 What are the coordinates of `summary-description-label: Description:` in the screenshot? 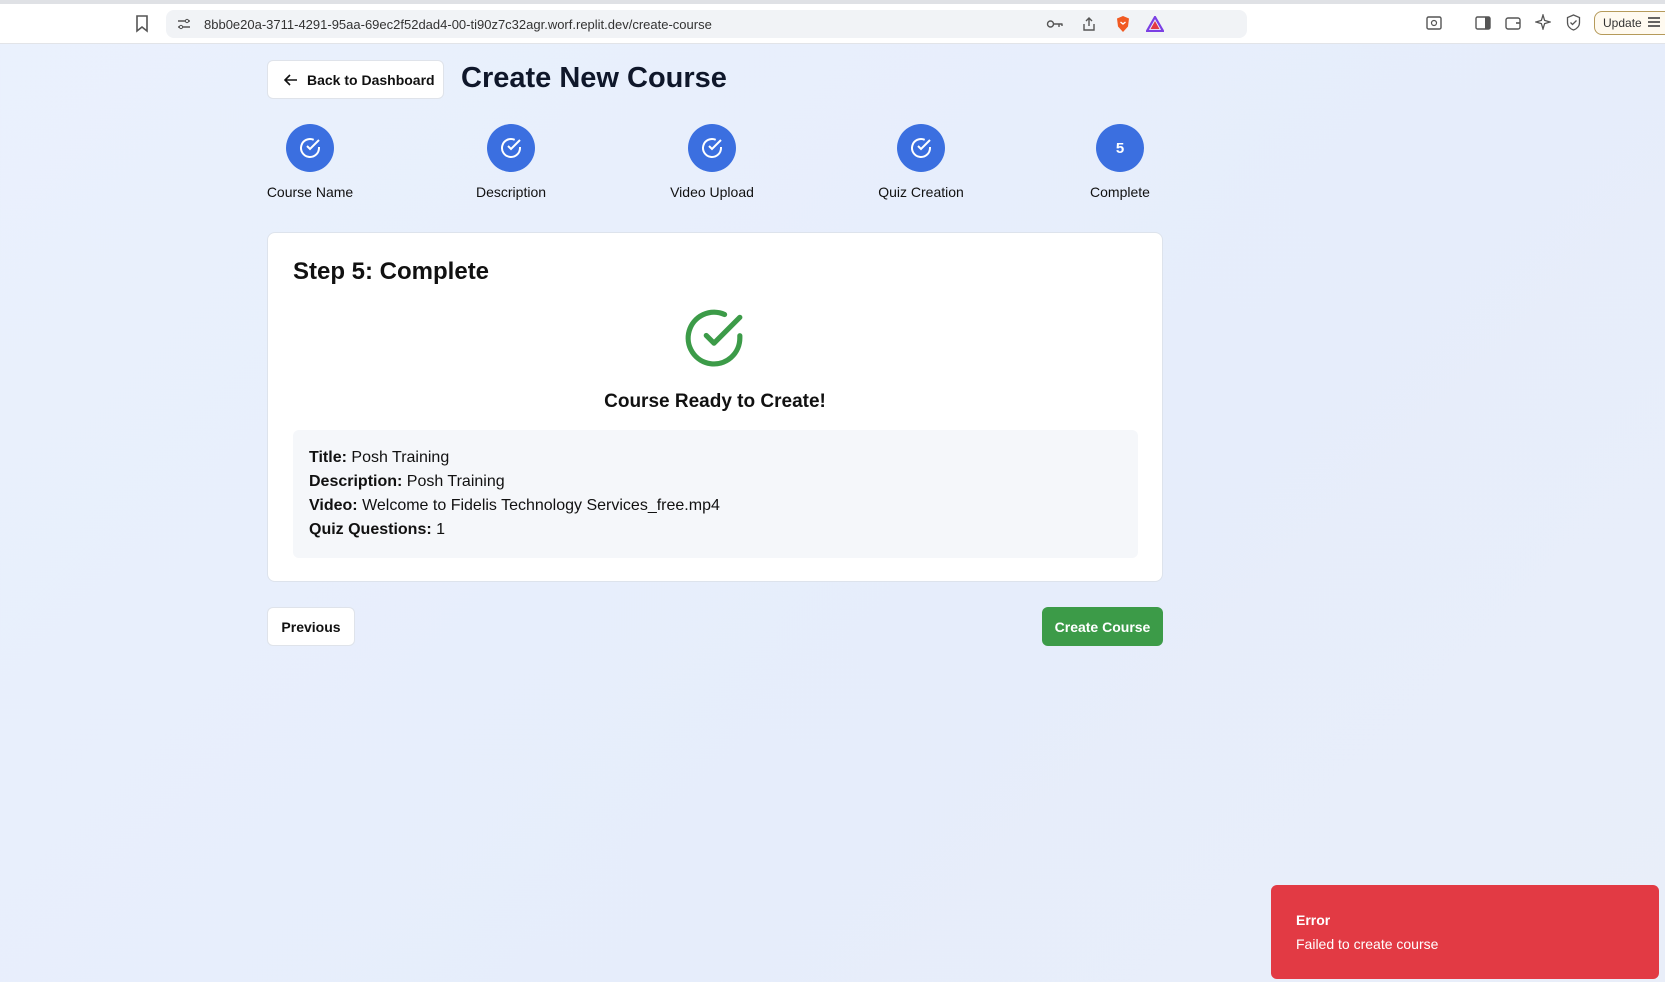 It's located at (356, 481).